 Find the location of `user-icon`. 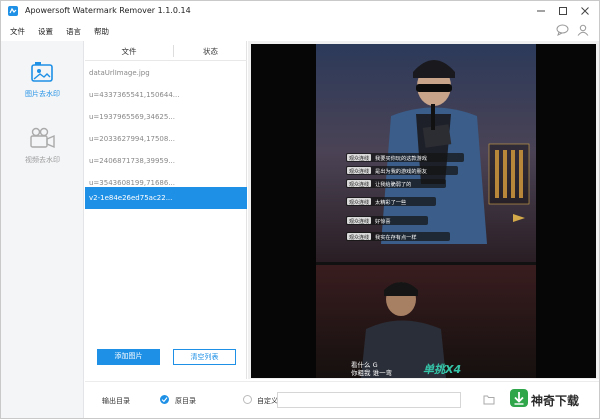

user-icon is located at coordinates (583, 30).